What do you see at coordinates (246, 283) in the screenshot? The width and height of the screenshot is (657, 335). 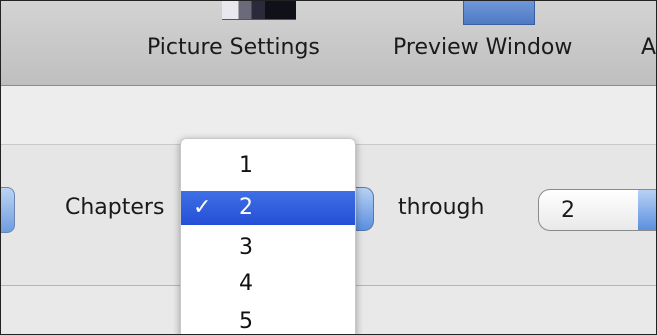 I see `menu-item-label: 4` at bounding box center [246, 283].